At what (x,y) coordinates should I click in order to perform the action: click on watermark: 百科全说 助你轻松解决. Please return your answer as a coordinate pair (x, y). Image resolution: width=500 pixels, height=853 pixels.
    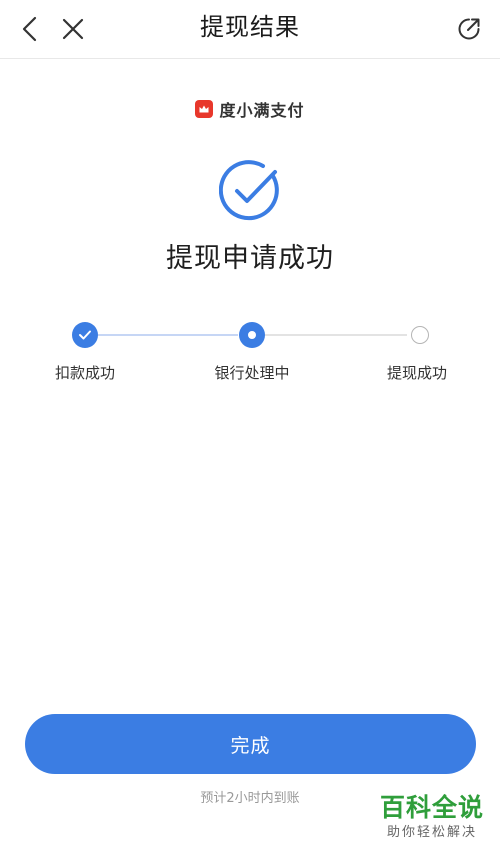
    Looking at the image, I should click on (432, 817).